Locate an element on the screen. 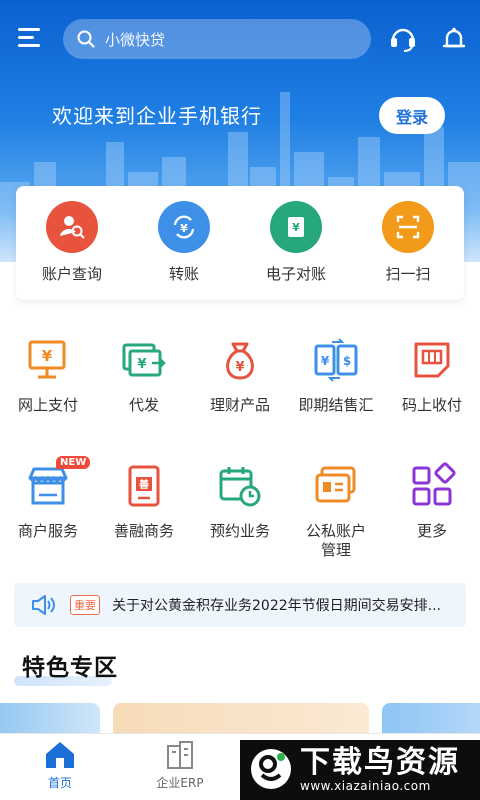  online-pay-button: ¥ 网上支付 is located at coordinates (48, 375).